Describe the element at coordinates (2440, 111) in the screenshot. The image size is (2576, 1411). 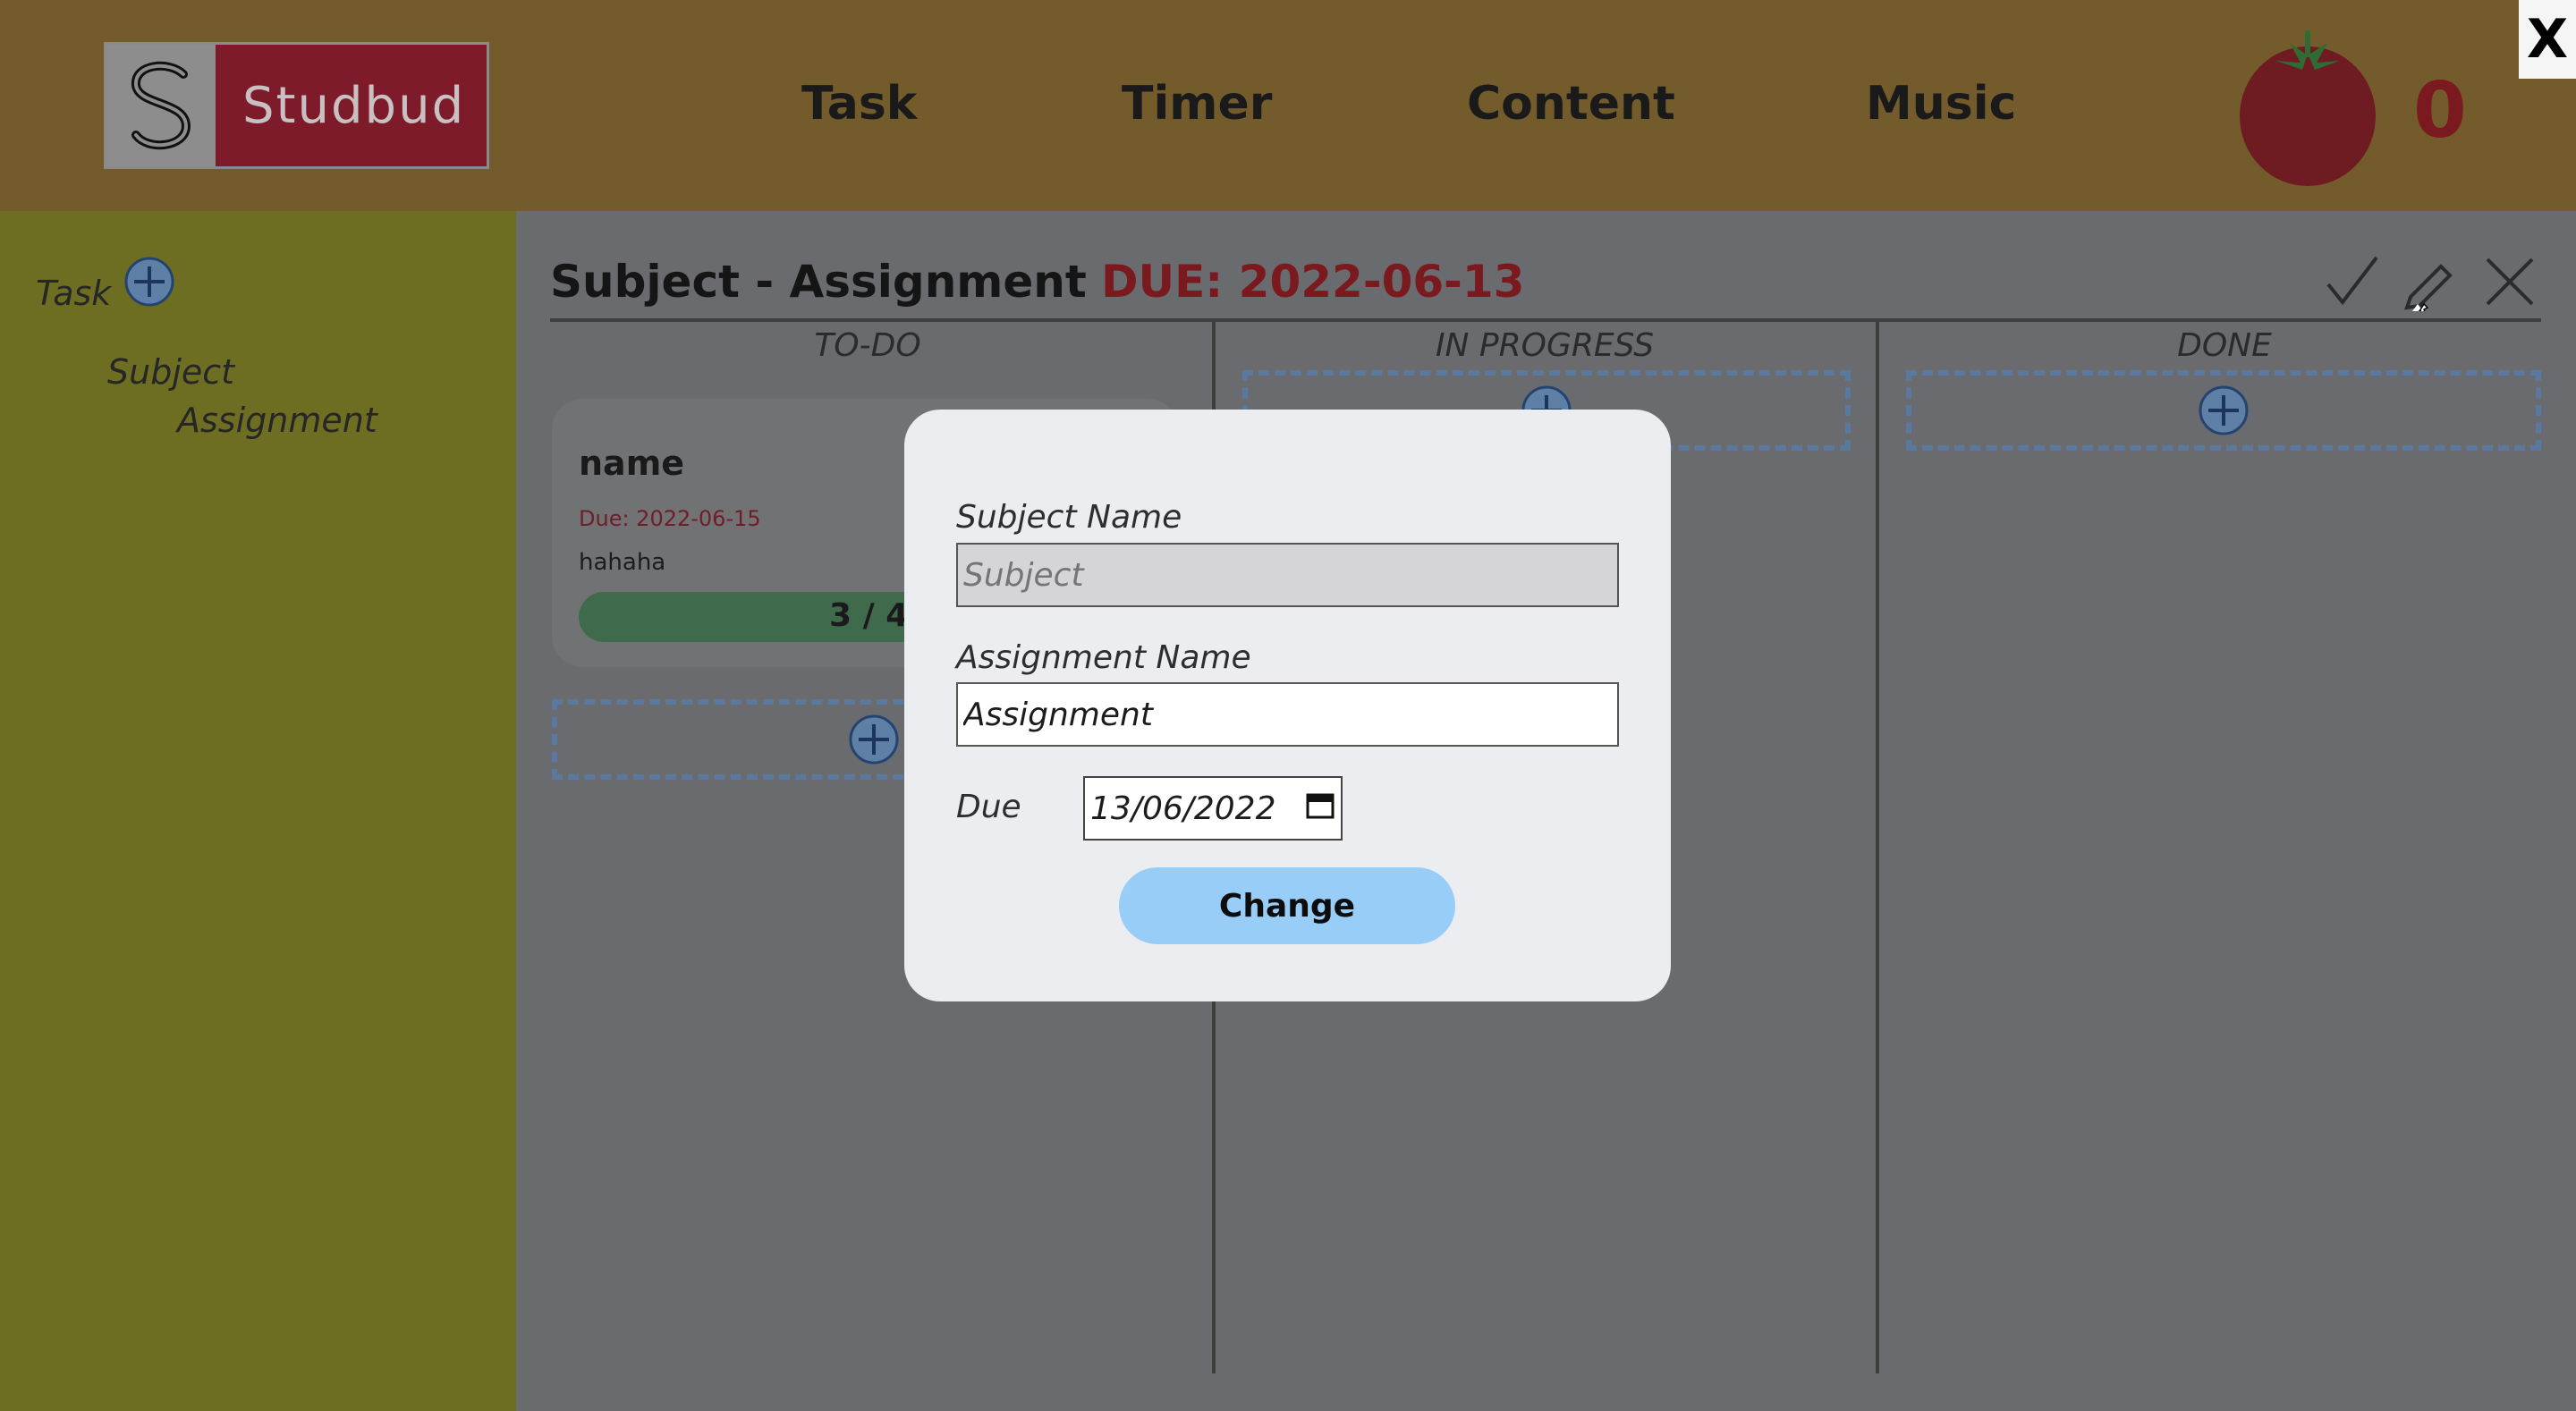
I see `pomodoro-count: 0` at that location.